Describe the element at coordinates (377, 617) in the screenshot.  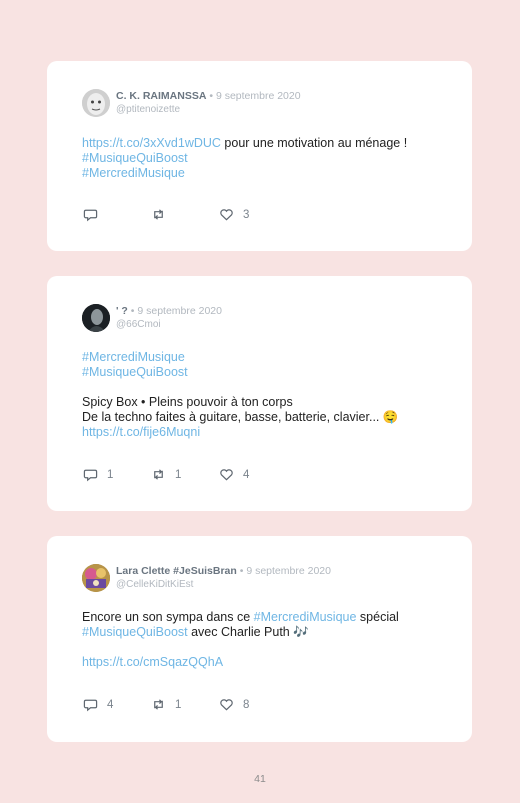
I see `tweet-text-part: spécial` at that location.